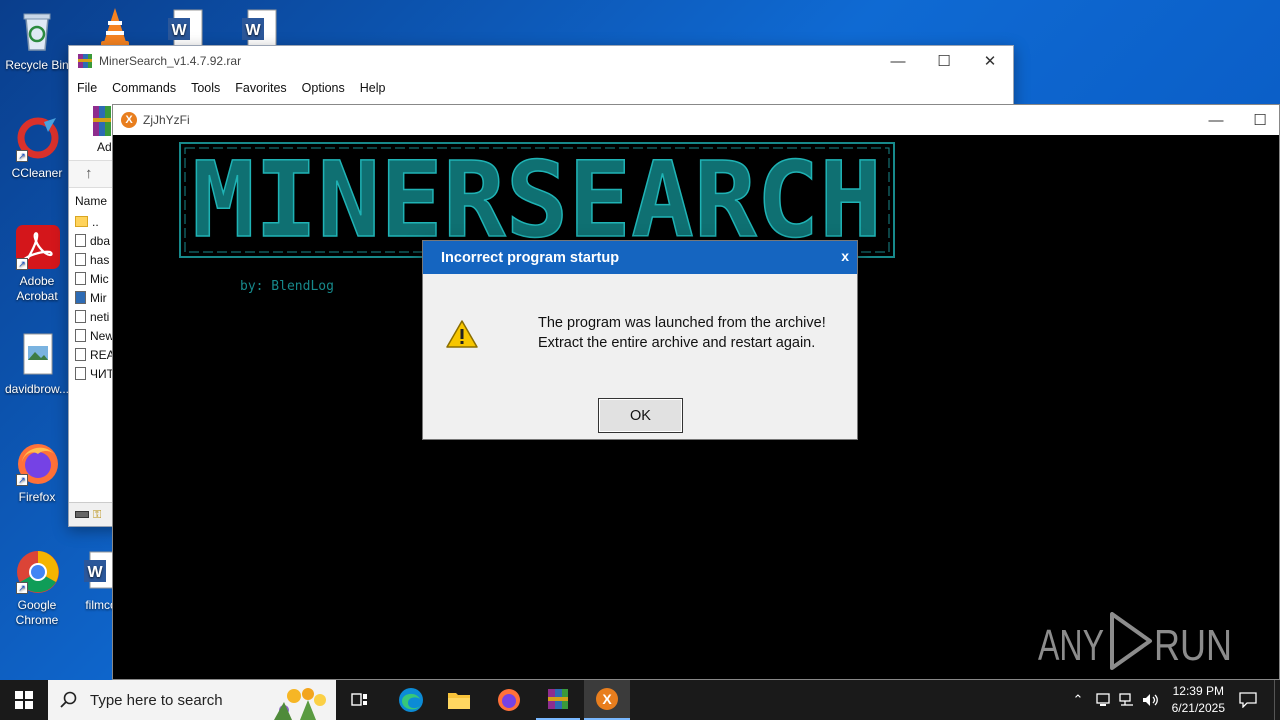  I want to click on up-arrow-icon: ↑, so click(89, 173).